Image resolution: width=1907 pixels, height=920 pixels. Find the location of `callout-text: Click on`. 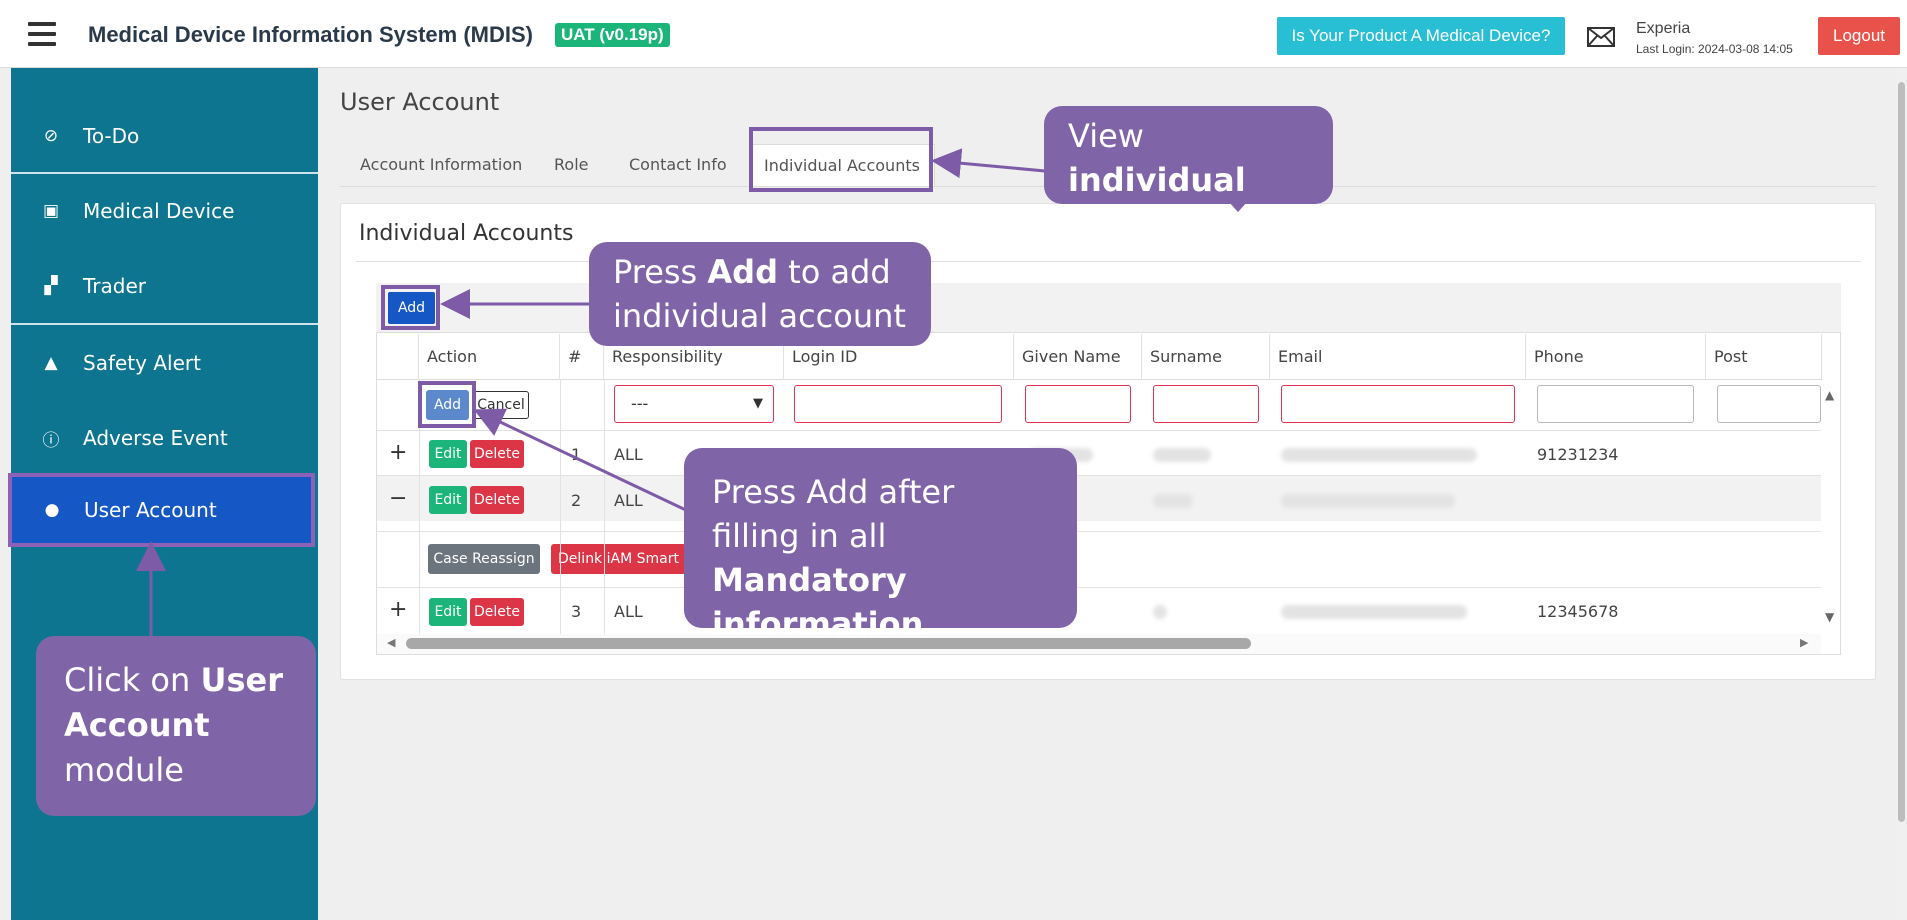

callout-text: Click on is located at coordinates (132, 680).